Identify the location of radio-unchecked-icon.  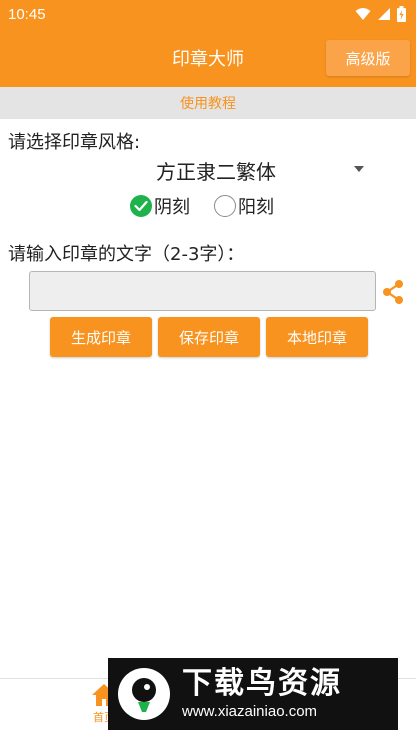
(225, 206).